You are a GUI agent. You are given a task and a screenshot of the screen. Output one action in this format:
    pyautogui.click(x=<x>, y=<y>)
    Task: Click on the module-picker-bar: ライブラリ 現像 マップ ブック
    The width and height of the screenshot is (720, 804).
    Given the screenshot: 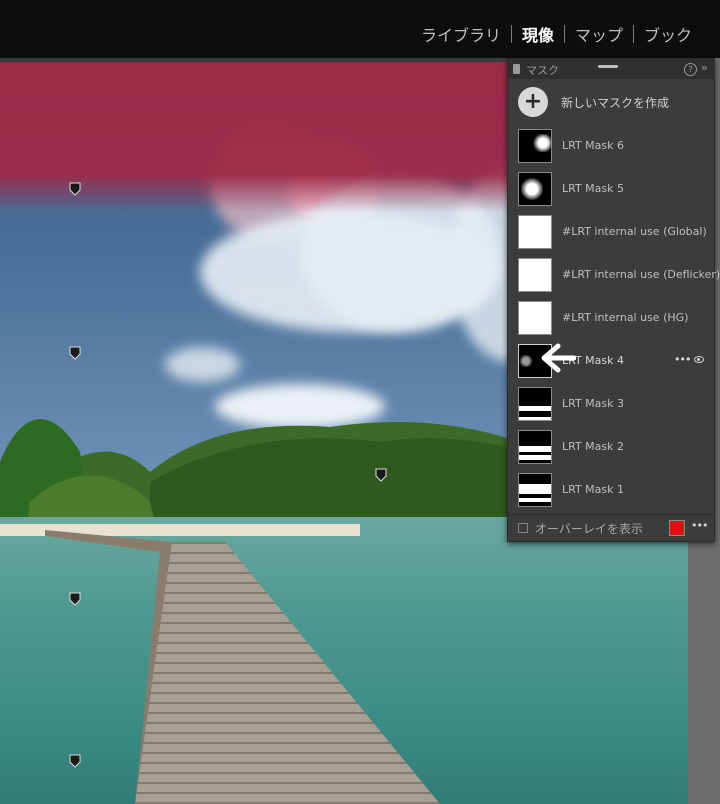 What is the action you would take?
    pyautogui.click(x=360, y=29)
    